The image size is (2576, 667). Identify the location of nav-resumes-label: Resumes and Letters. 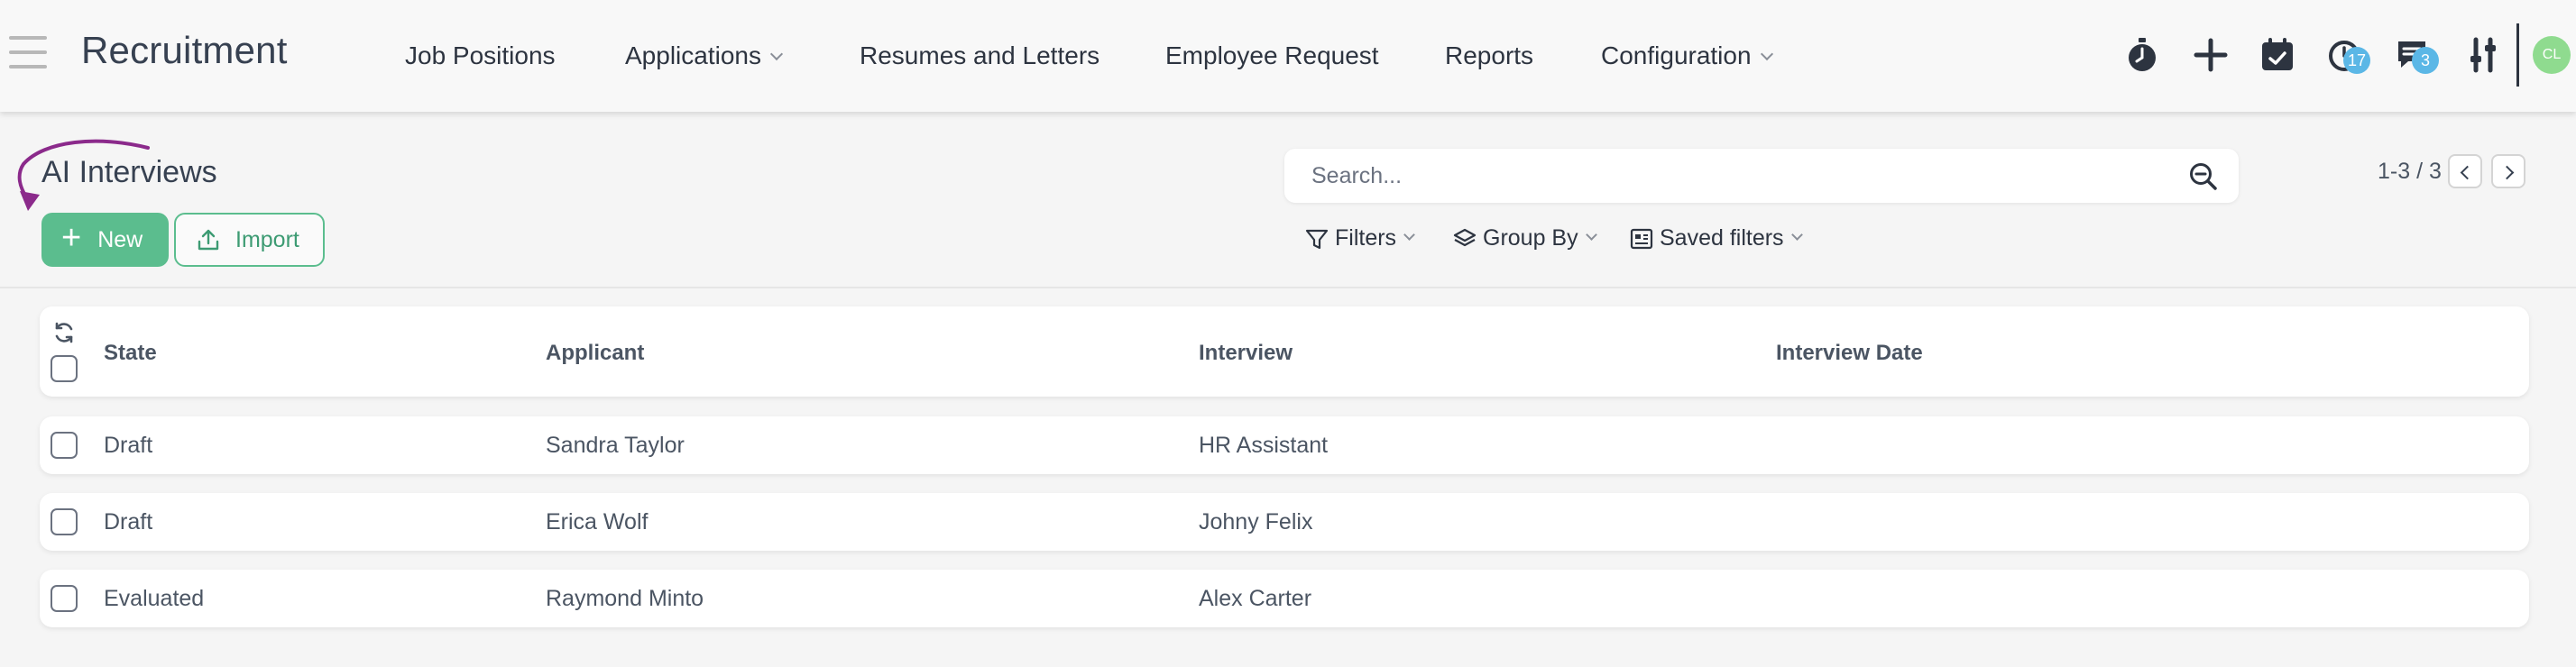
(980, 55).